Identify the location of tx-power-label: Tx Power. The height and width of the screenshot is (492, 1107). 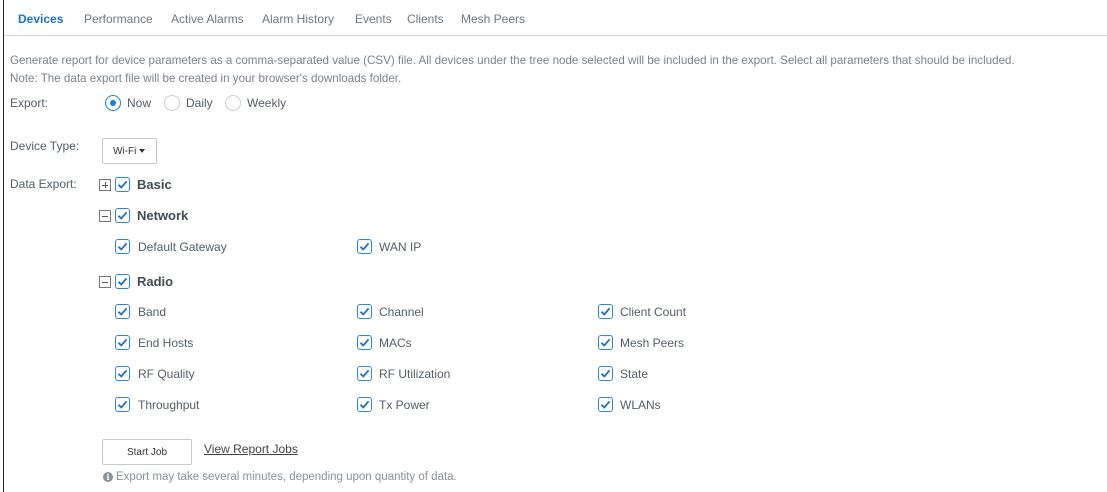
(404, 405).